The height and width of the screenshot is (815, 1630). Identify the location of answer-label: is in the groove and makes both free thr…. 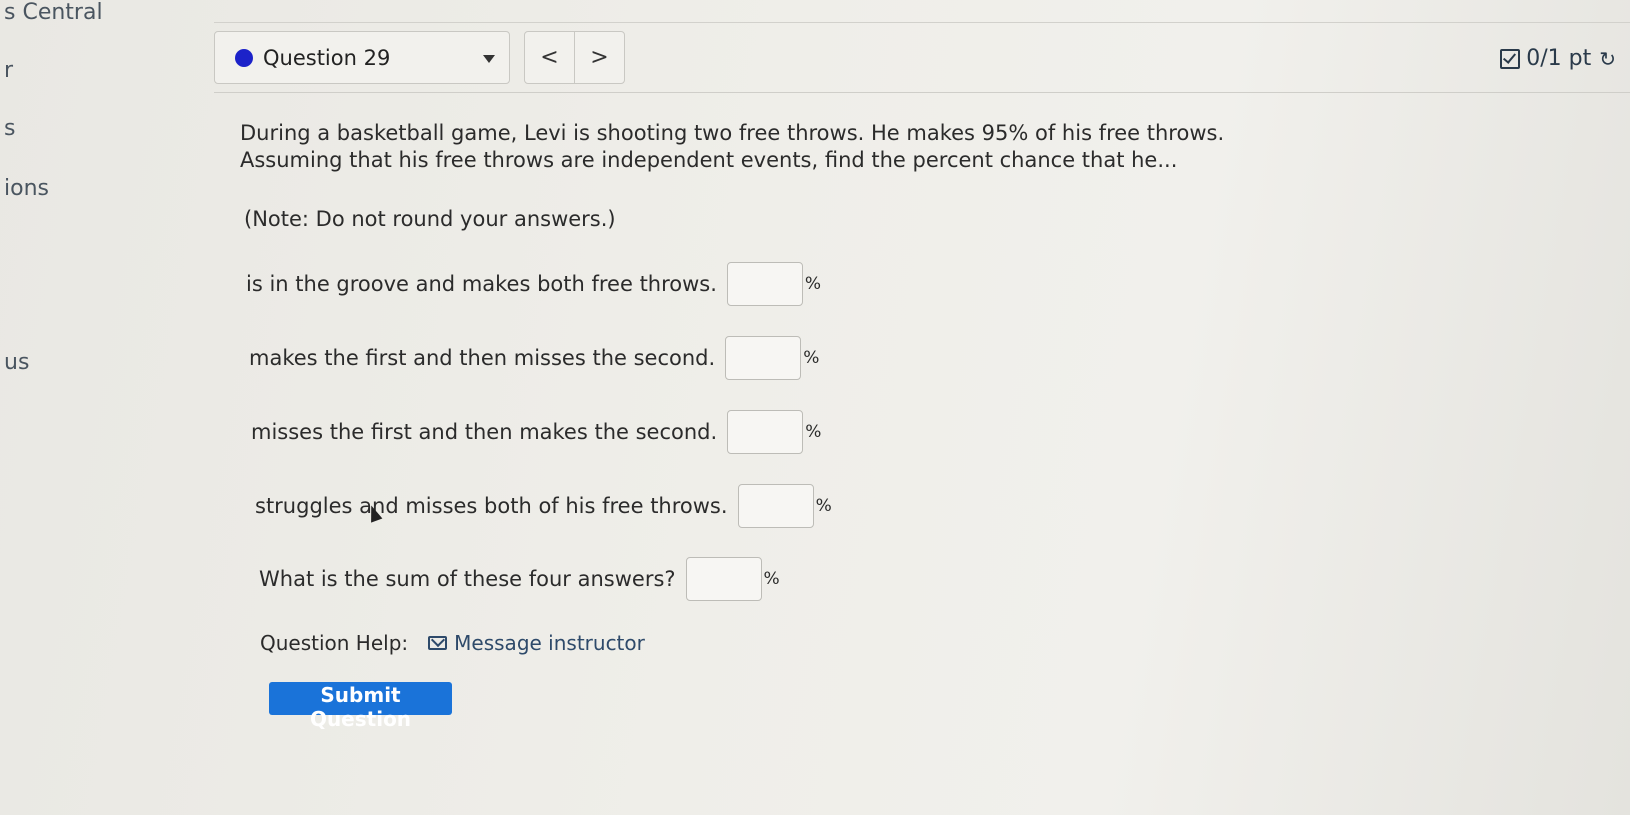
(481, 284).